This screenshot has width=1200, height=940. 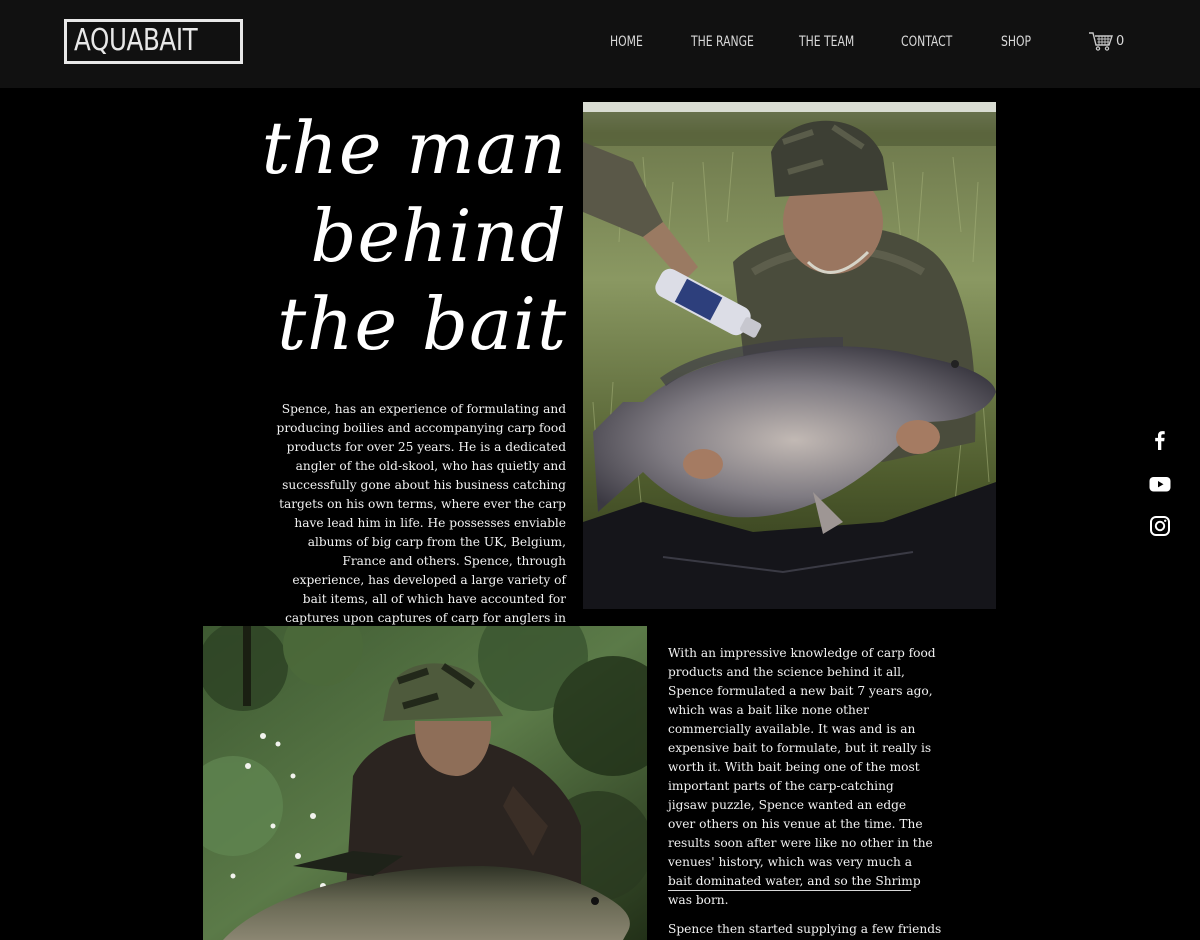 I want to click on cart-button: 0, so click(x=1108, y=42).